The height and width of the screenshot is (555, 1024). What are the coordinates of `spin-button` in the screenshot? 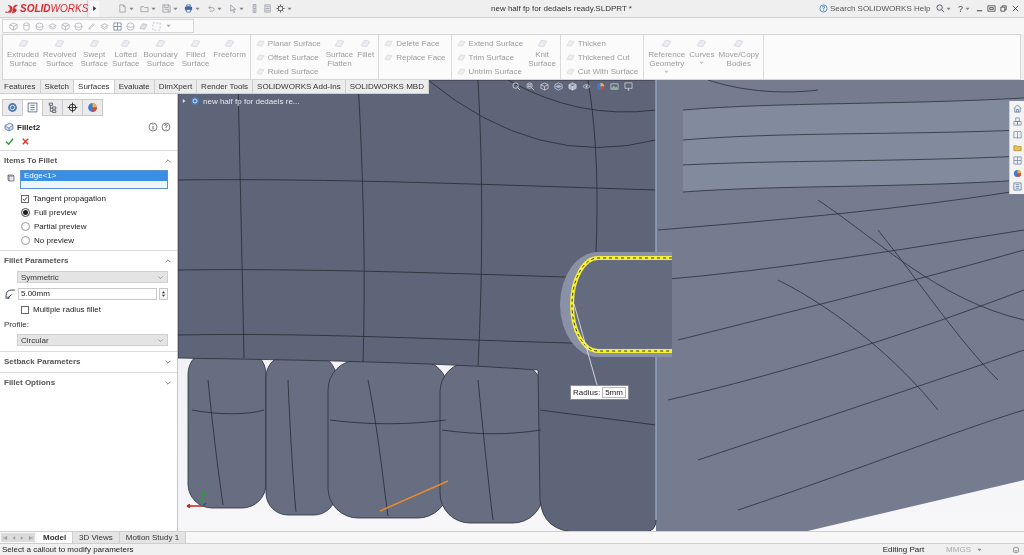 It's located at (163, 294).